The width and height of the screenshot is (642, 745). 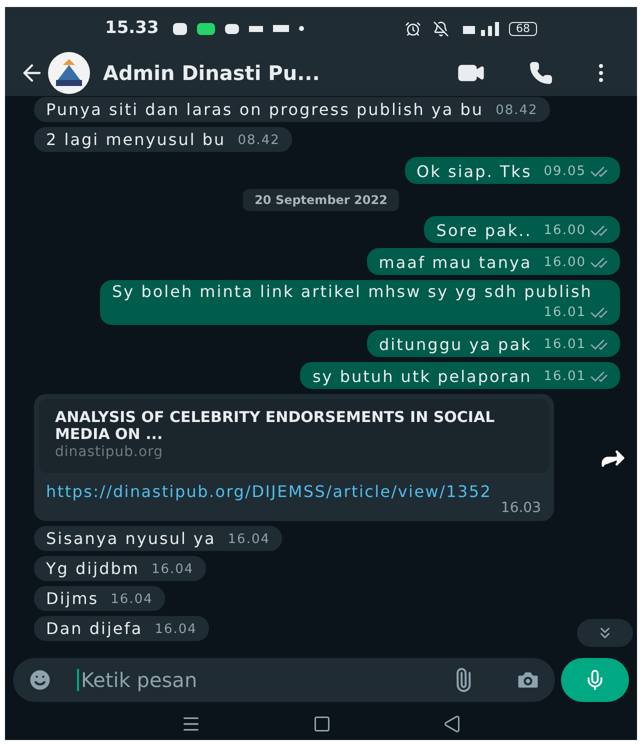 What do you see at coordinates (40, 680) in the screenshot?
I see `emoji-icon` at bounding box center [40, 680].